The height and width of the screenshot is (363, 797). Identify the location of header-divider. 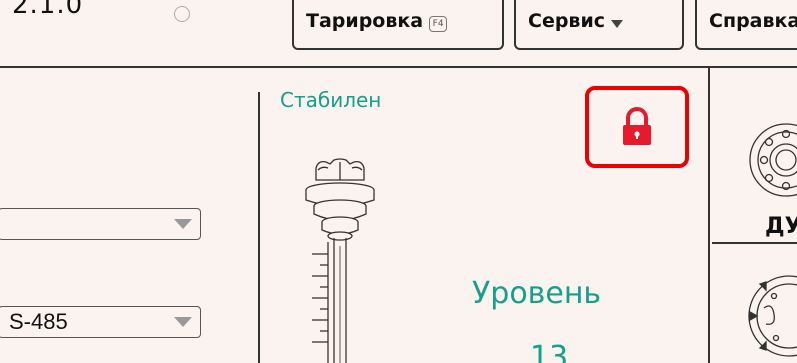
(398, 67).